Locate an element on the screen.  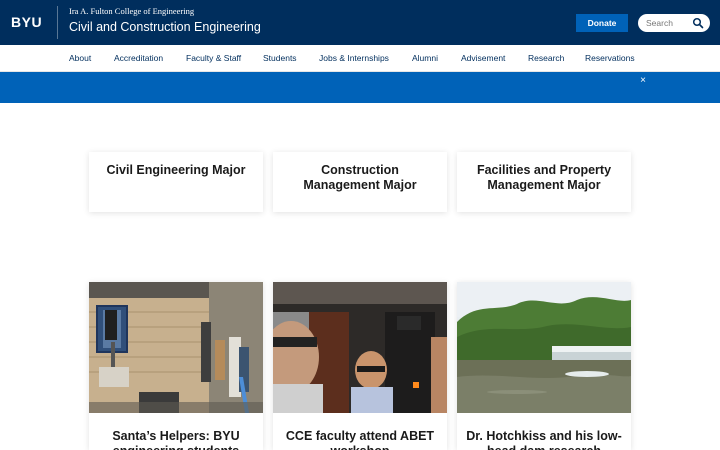
nav-item-advisement: Advisement is located at coordinates (483, 58).